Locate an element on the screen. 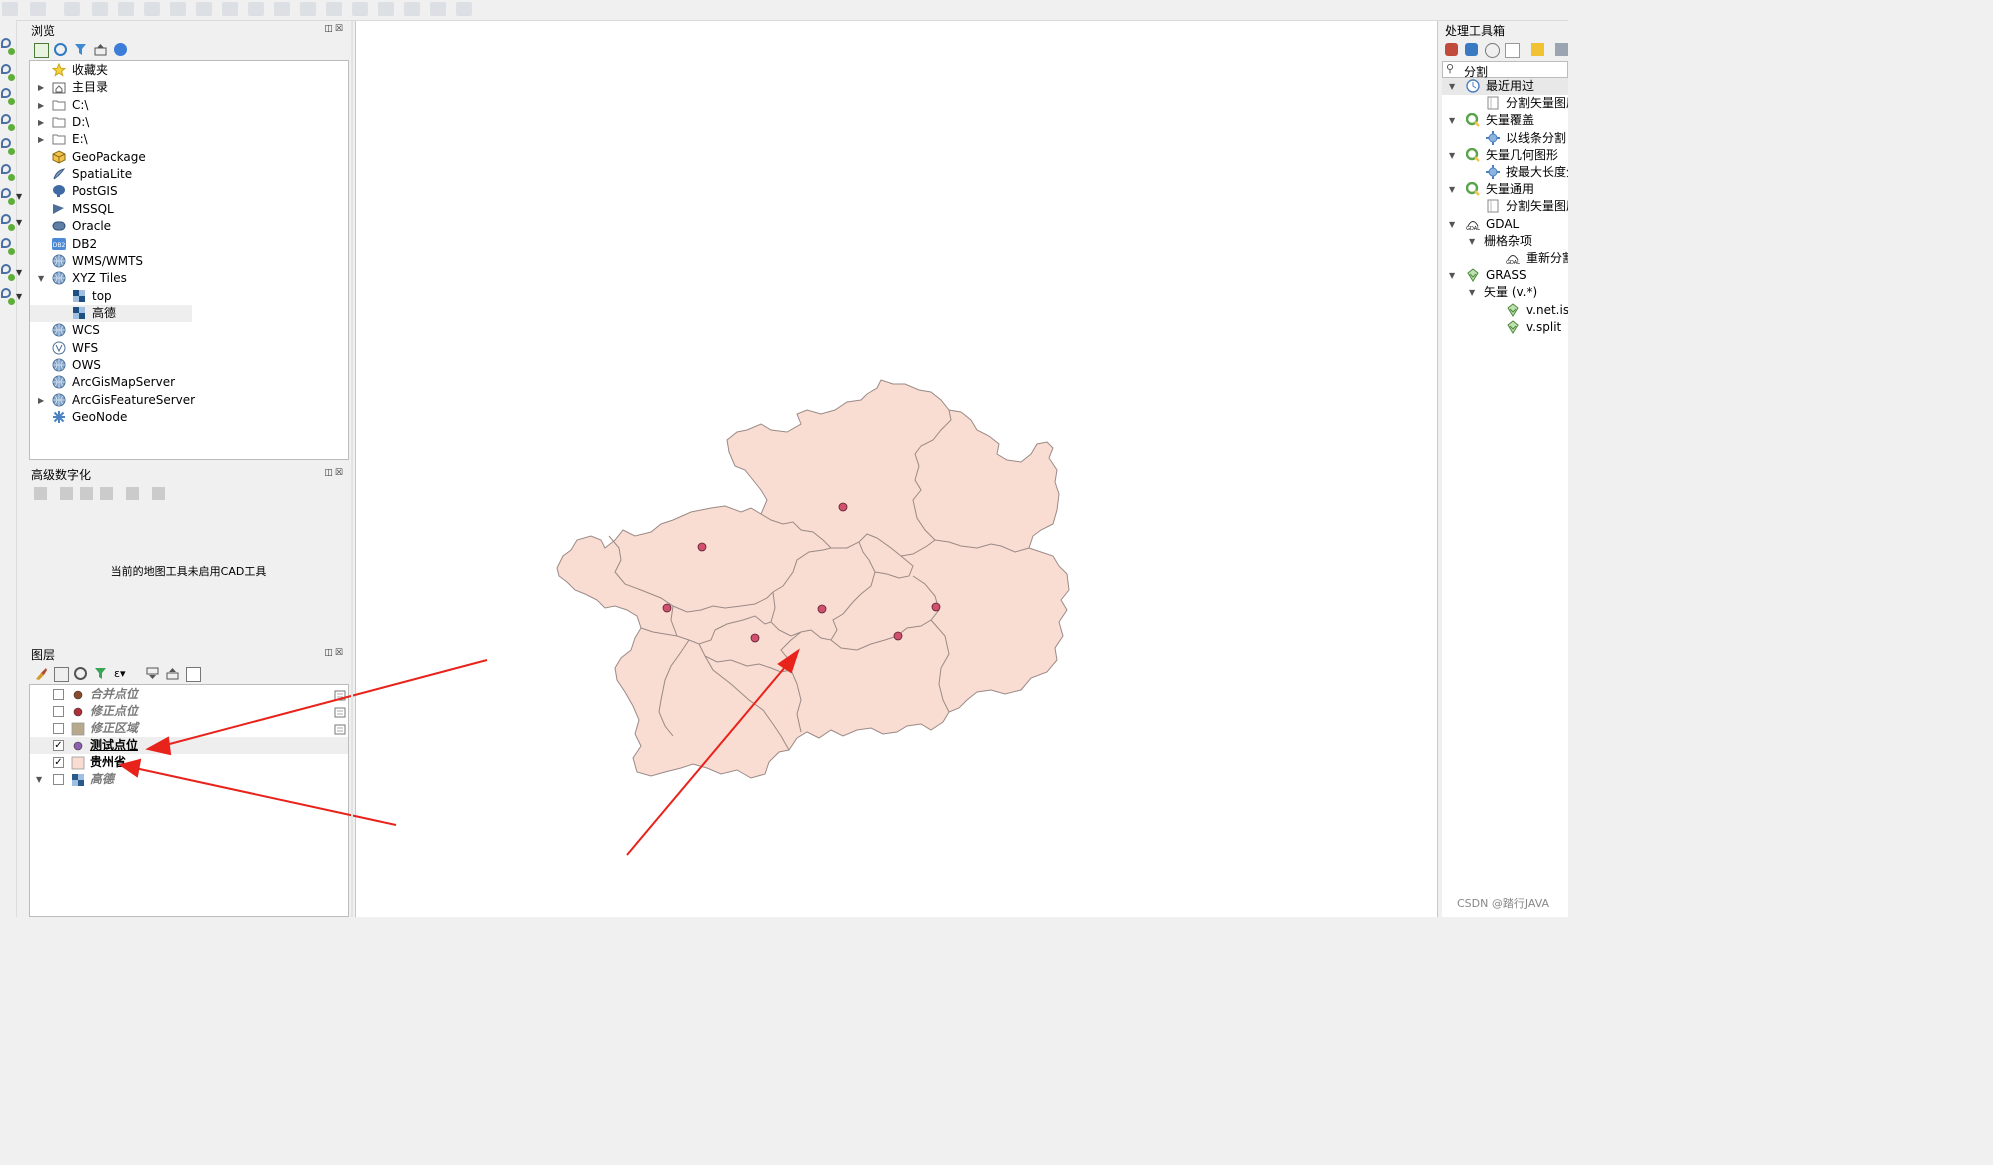 The width and height of the screenshot is (1993, 1165). browser-item: ▶ ArcGisFeatureServer is located at coordinates (189, 400).